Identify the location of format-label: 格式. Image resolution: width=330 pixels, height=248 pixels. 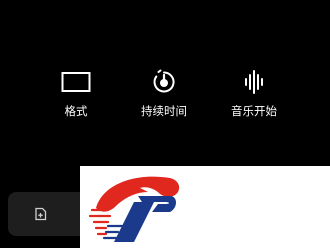
(76, 111).